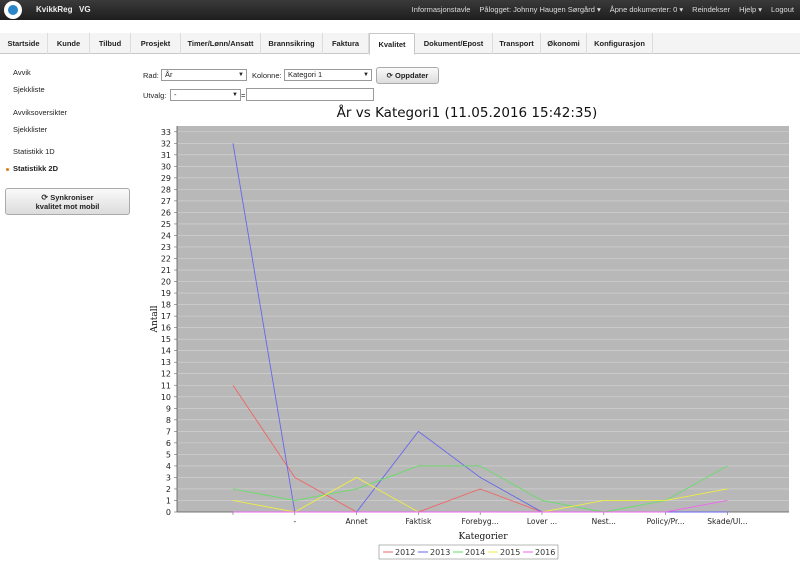 The image size is (800, 566). What do you see at coordinates (168, 454) in the screenshot?
I see `y-tick-label: 5` at bounding box center [168, 454].